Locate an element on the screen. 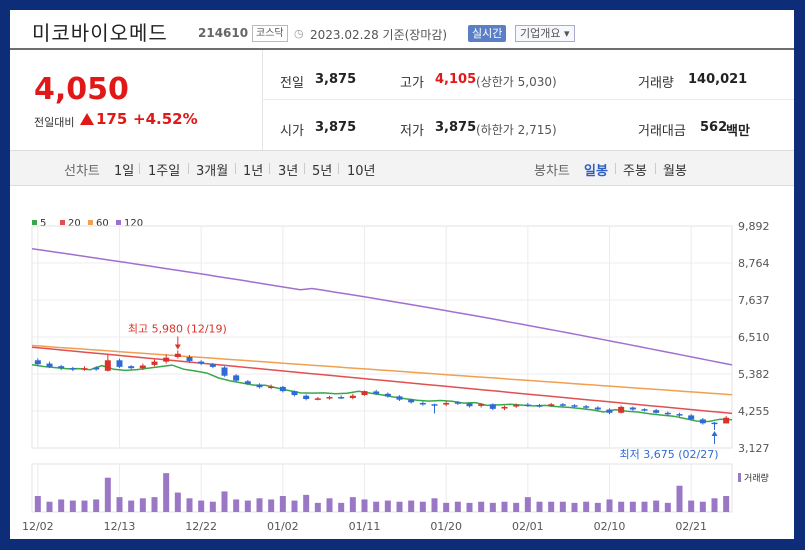  x-tick-label: 12/22 is located at coordinates (201, 526).